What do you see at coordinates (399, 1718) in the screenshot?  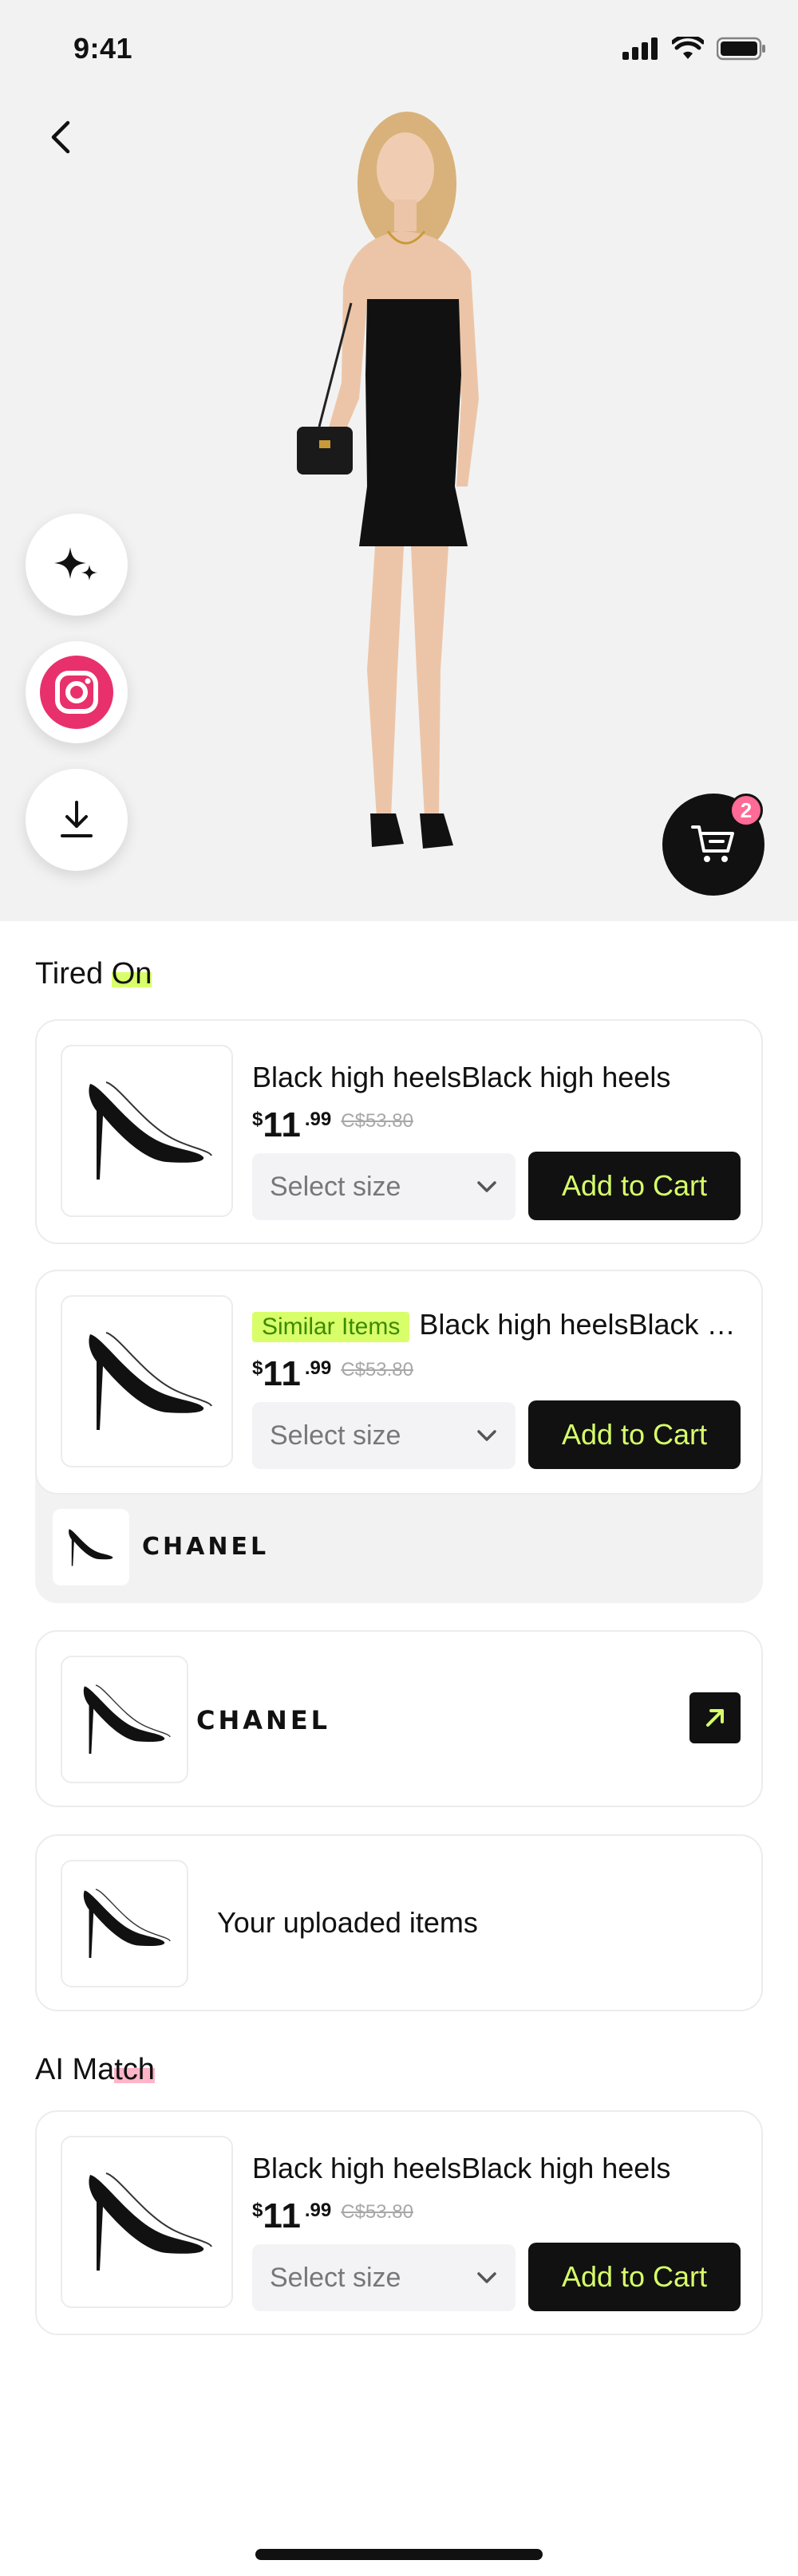 I see `brand-card: CHANEL` at bounding box center [399, 1718].